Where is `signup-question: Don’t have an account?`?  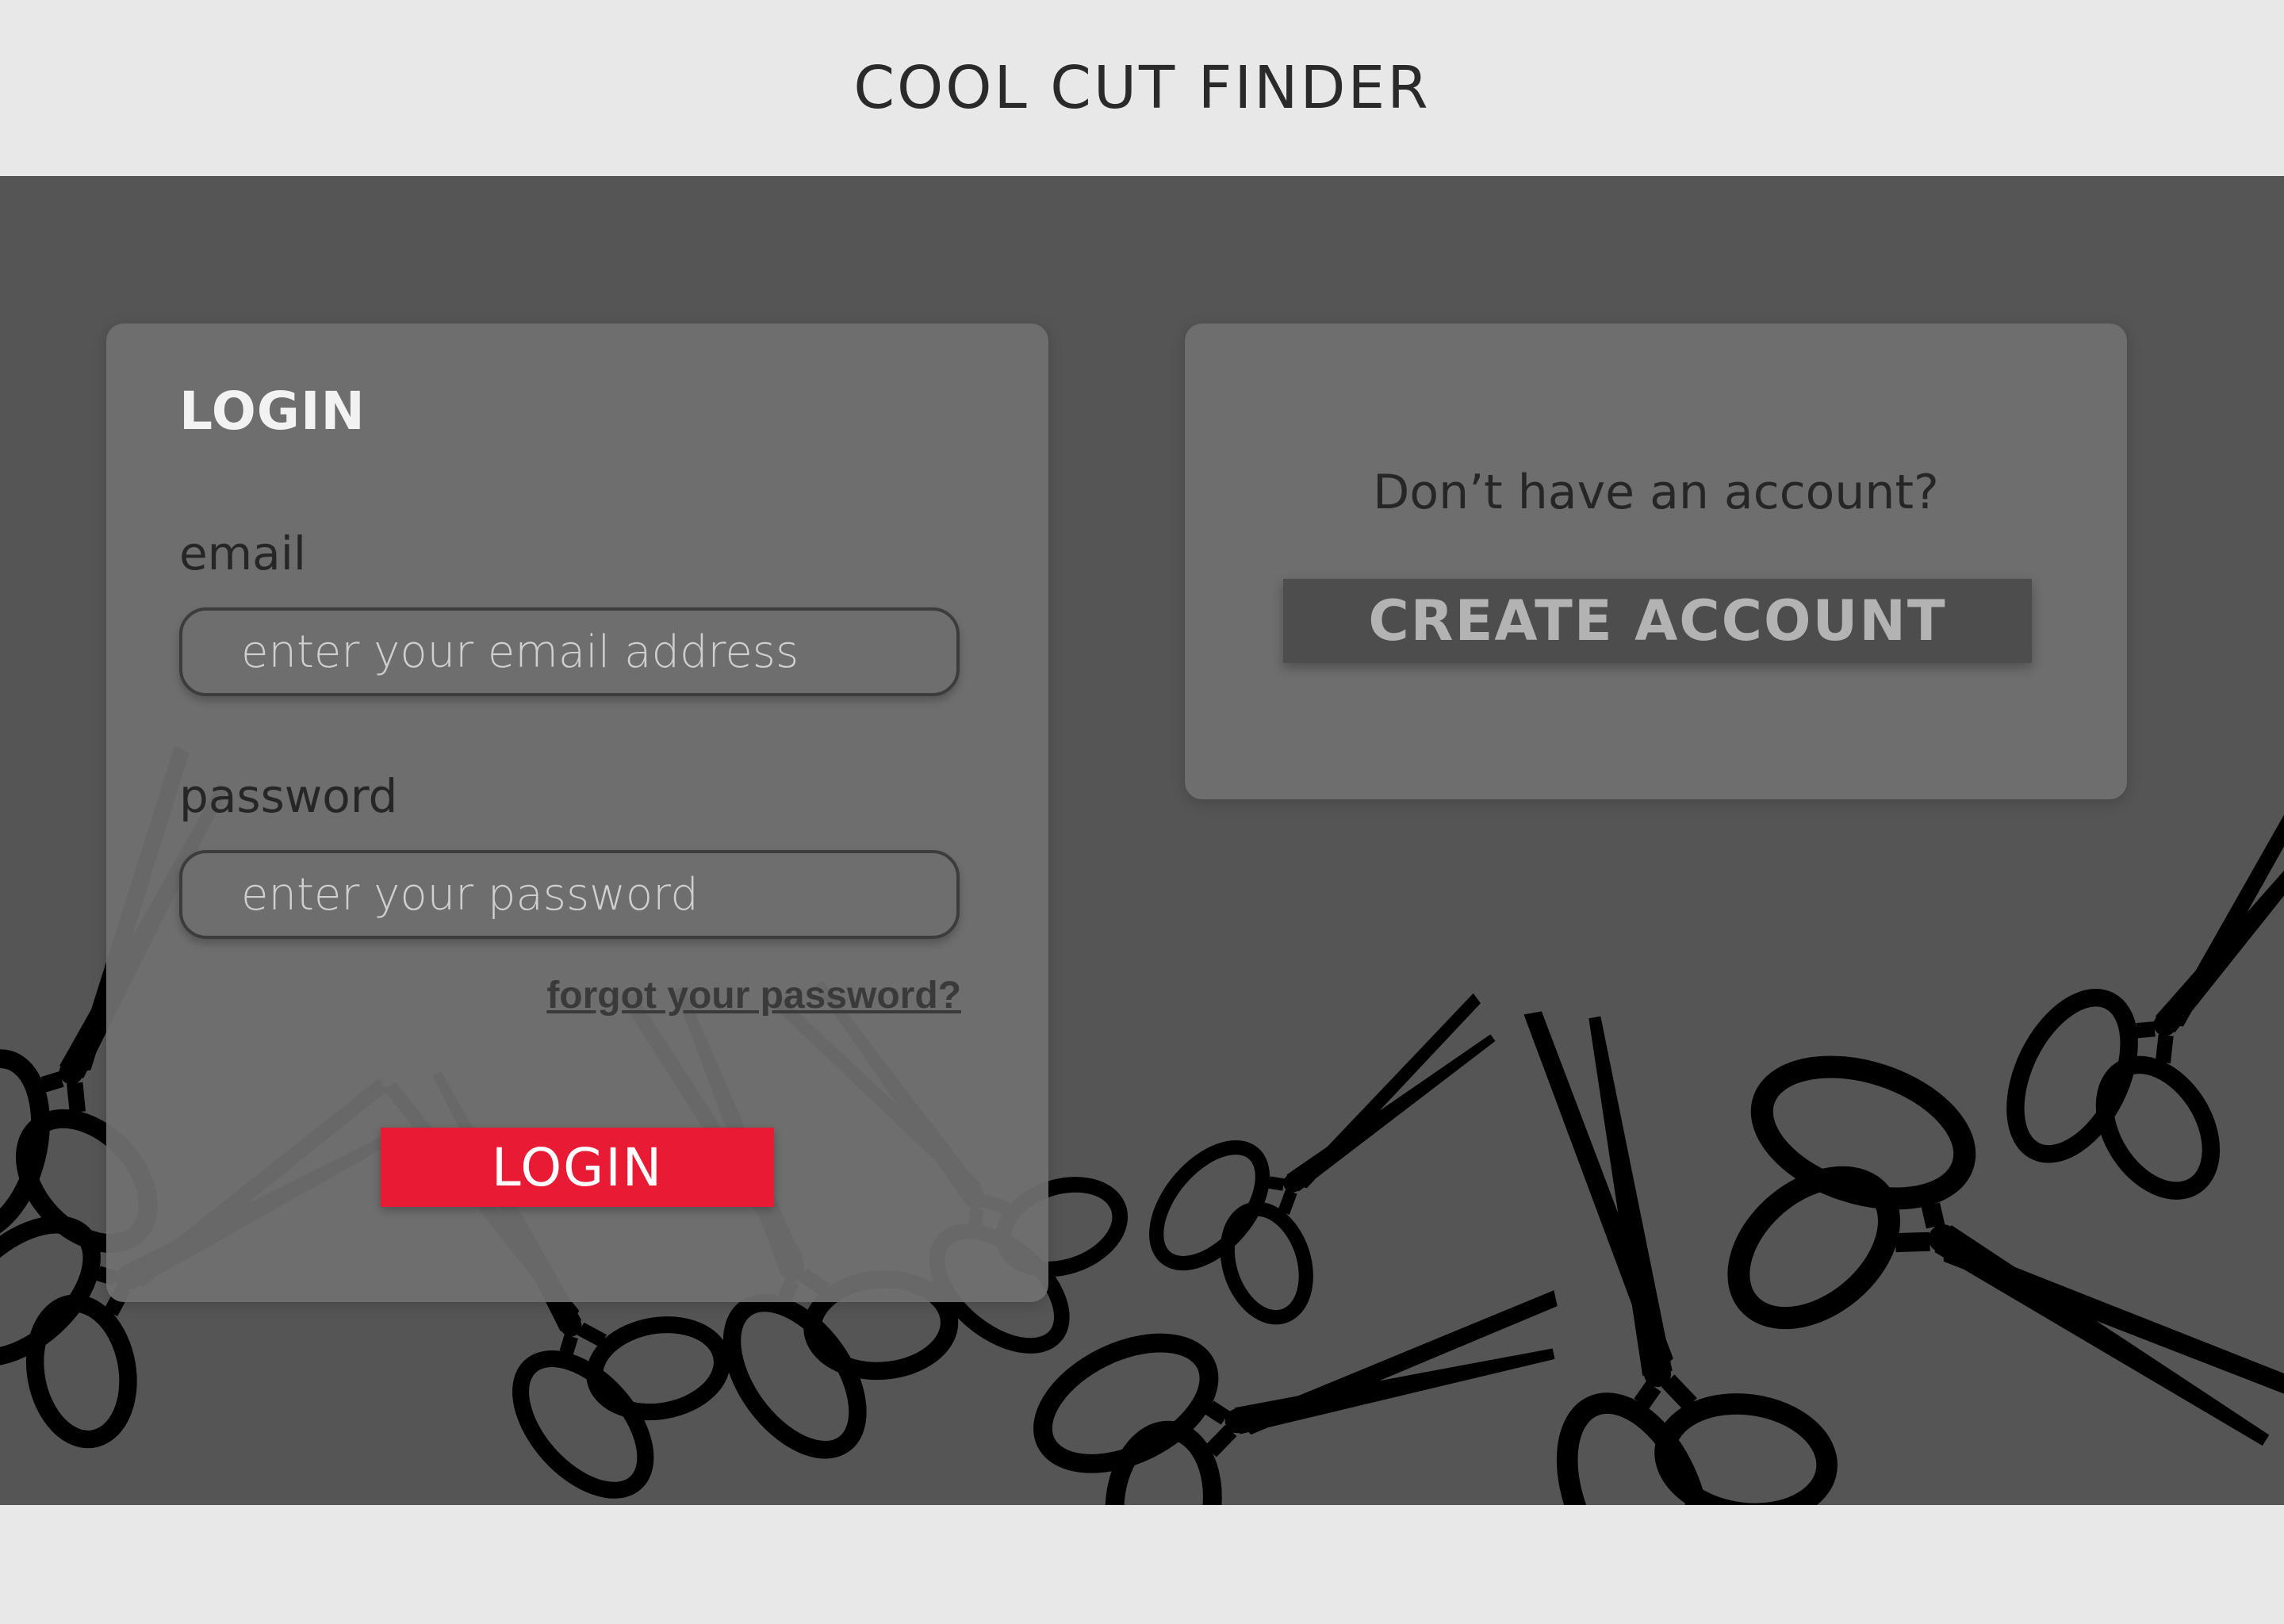 signup-question: Don’t have an account? is located at coordinates (1656, 493).